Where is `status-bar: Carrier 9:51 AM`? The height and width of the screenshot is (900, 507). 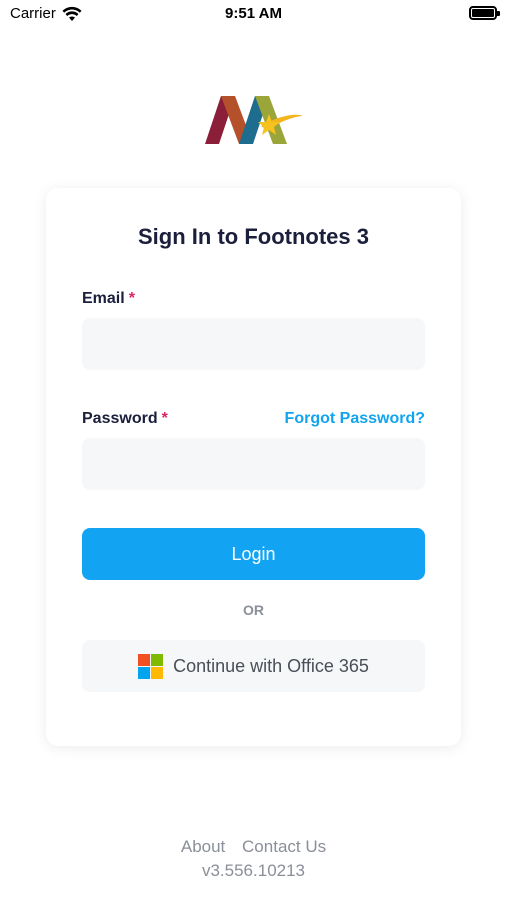
status-bar: Carrier 9:51 AM is located at coordinates (253, 15).